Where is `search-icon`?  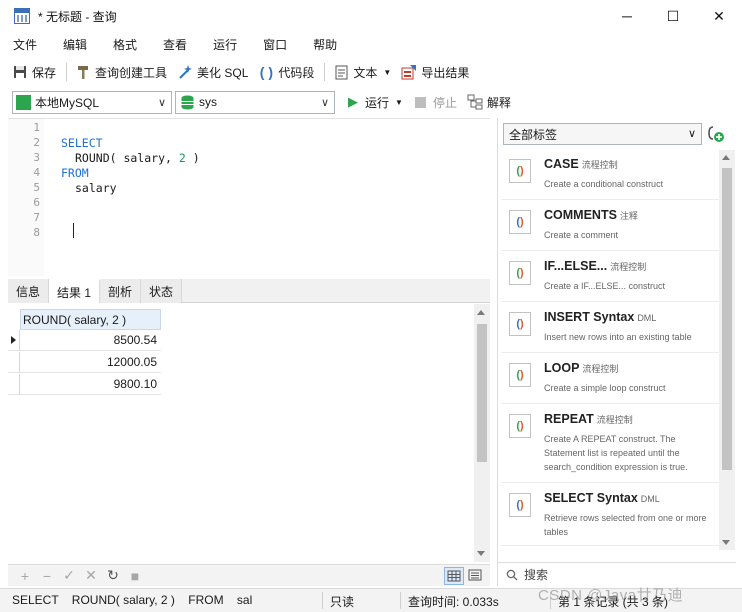
search-icon is located at coordinates (512, 574).